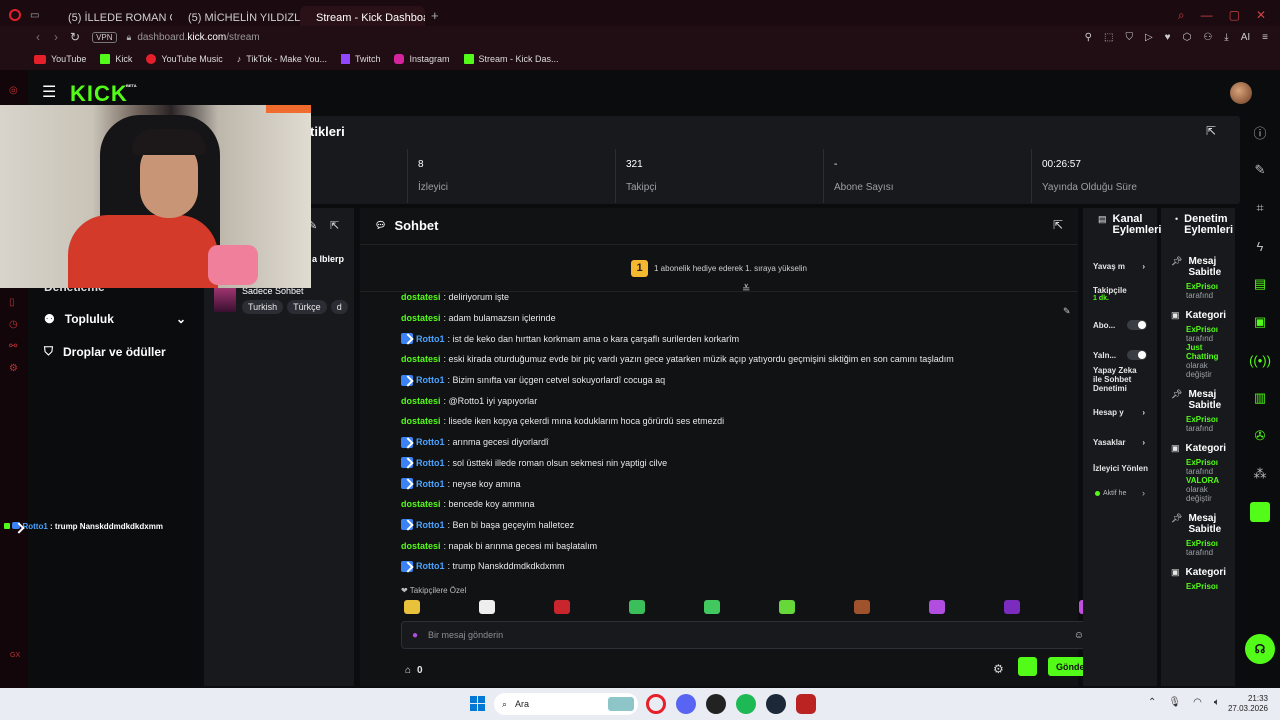 Image resolution: width=1280 pixels, height=720 pixels. I want to click on reload-icon: ↻, so click(75, 37).